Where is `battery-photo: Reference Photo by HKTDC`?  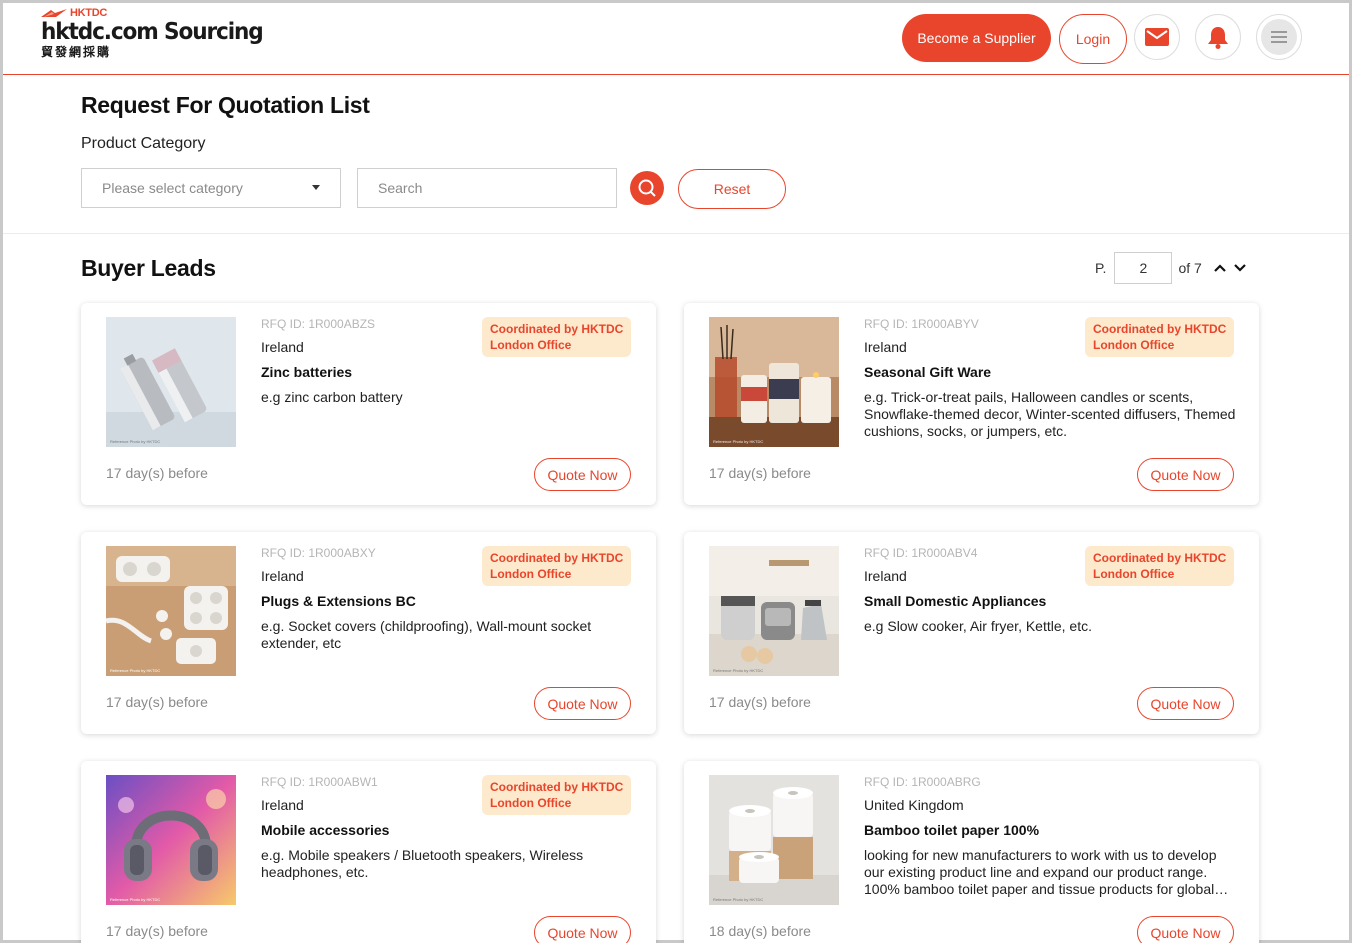
battery-photo: Reference Photo by HKTDC is located at coordinates (171, 382).